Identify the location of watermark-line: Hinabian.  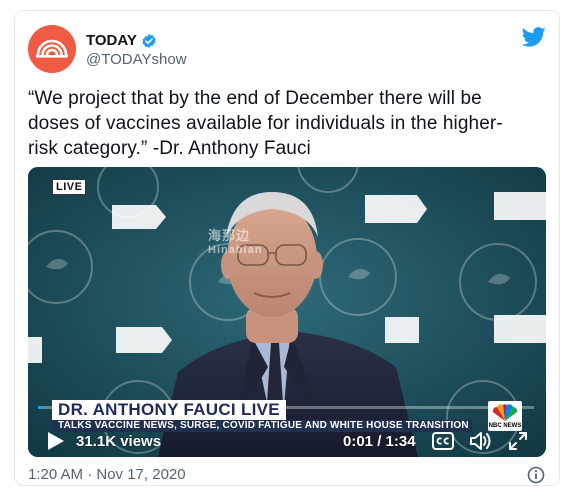
(235, 250).